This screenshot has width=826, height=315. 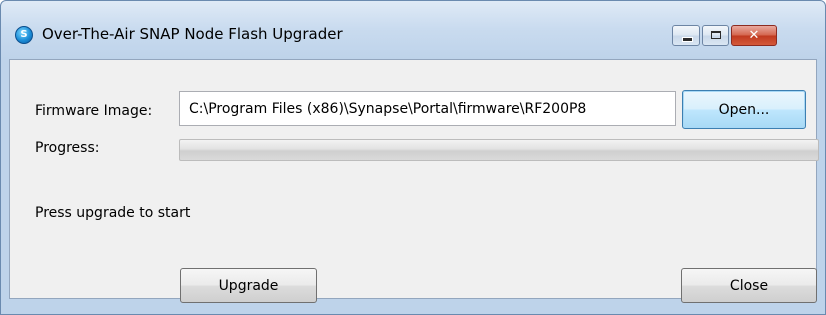 I want to click on close-window-button: ✕, so click(x=754, y=35).